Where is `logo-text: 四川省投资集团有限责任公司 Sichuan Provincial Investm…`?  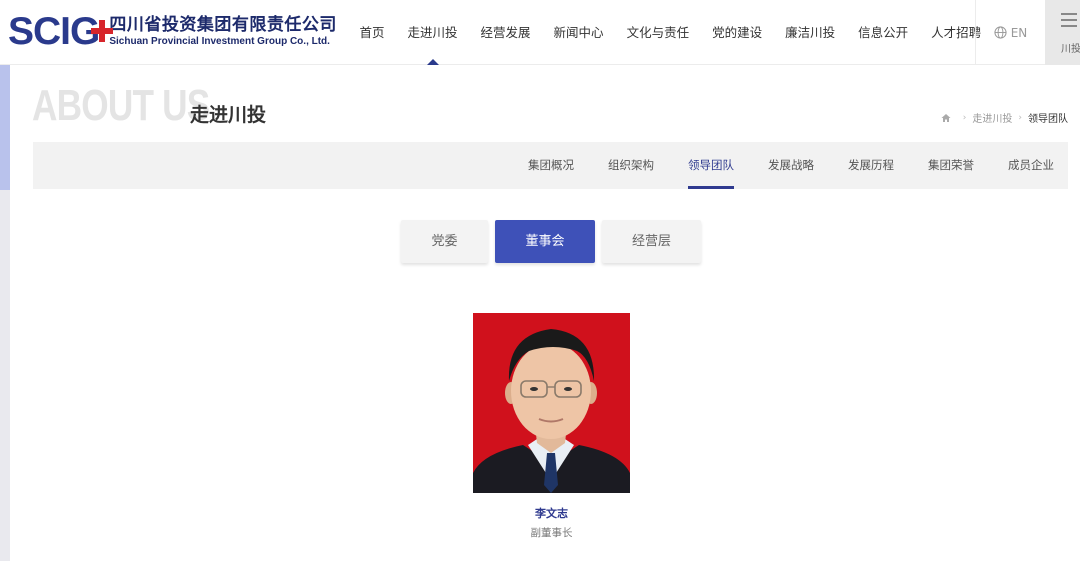 logo-text: 四川省投资集团有限责任公司 Sichuan Provincial Investm… is located at coordinates (223, 32).